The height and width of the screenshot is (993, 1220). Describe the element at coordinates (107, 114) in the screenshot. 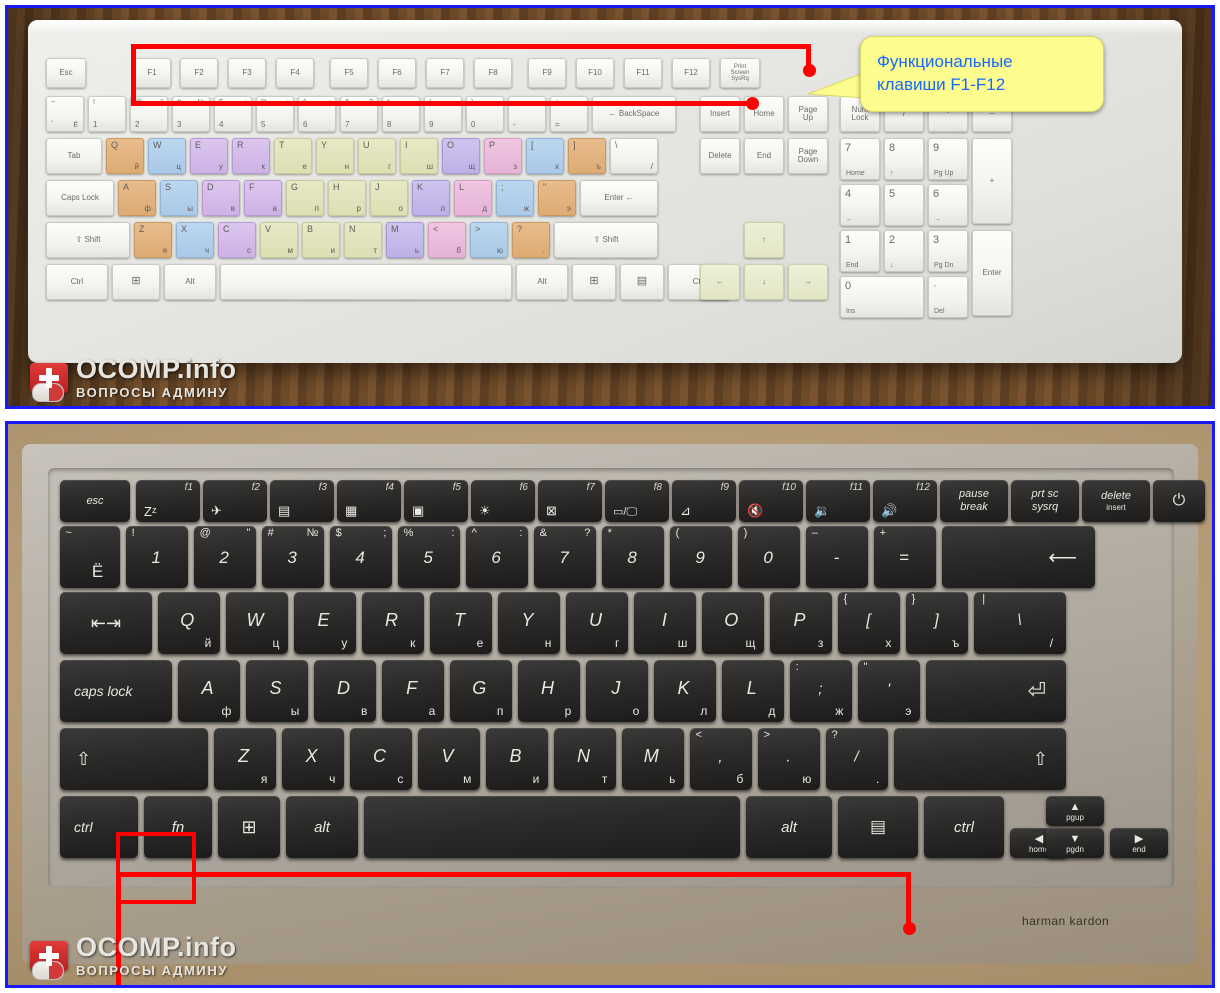

I see `key-1: ! 1` at that location.